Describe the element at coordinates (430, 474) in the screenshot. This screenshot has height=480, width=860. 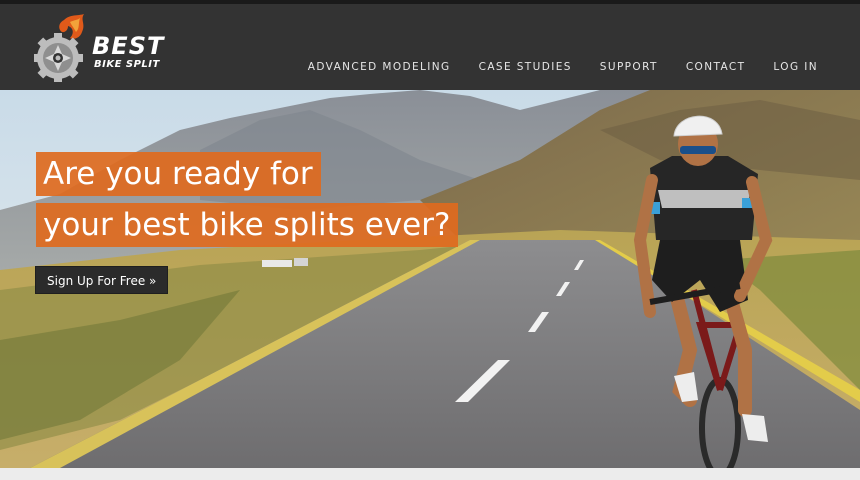
I see `below-hero-strip` at that location.